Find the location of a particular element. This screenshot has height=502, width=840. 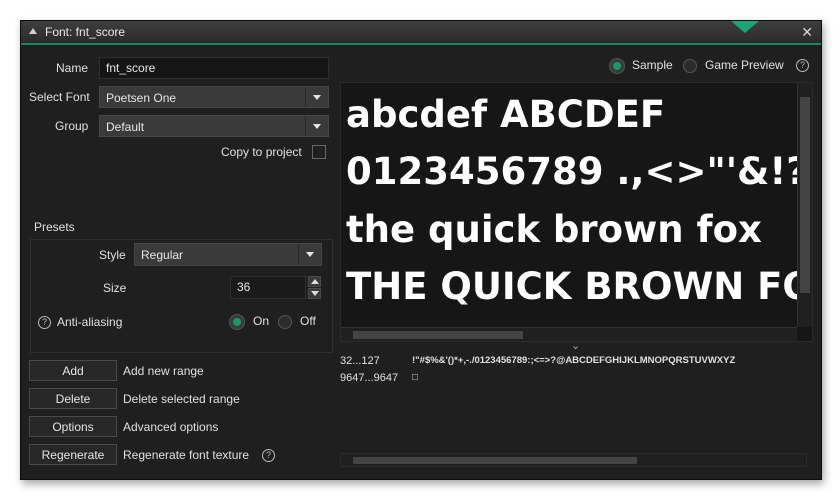

style-value: Regular is located at coordinates (162, 255).